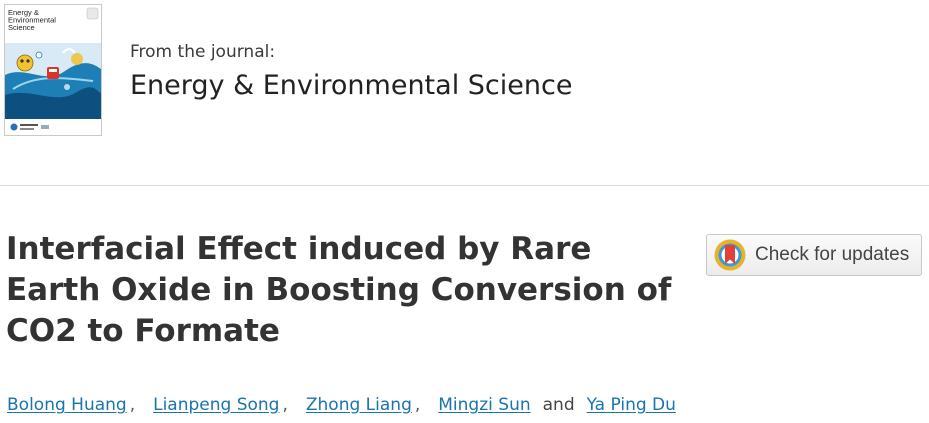 Image resolution: width=929 pixels, height=423 pixels. Describe the element at coordinates (203, 52) in the screenshot. I see `from-journal-label: From the journal:` at that location.